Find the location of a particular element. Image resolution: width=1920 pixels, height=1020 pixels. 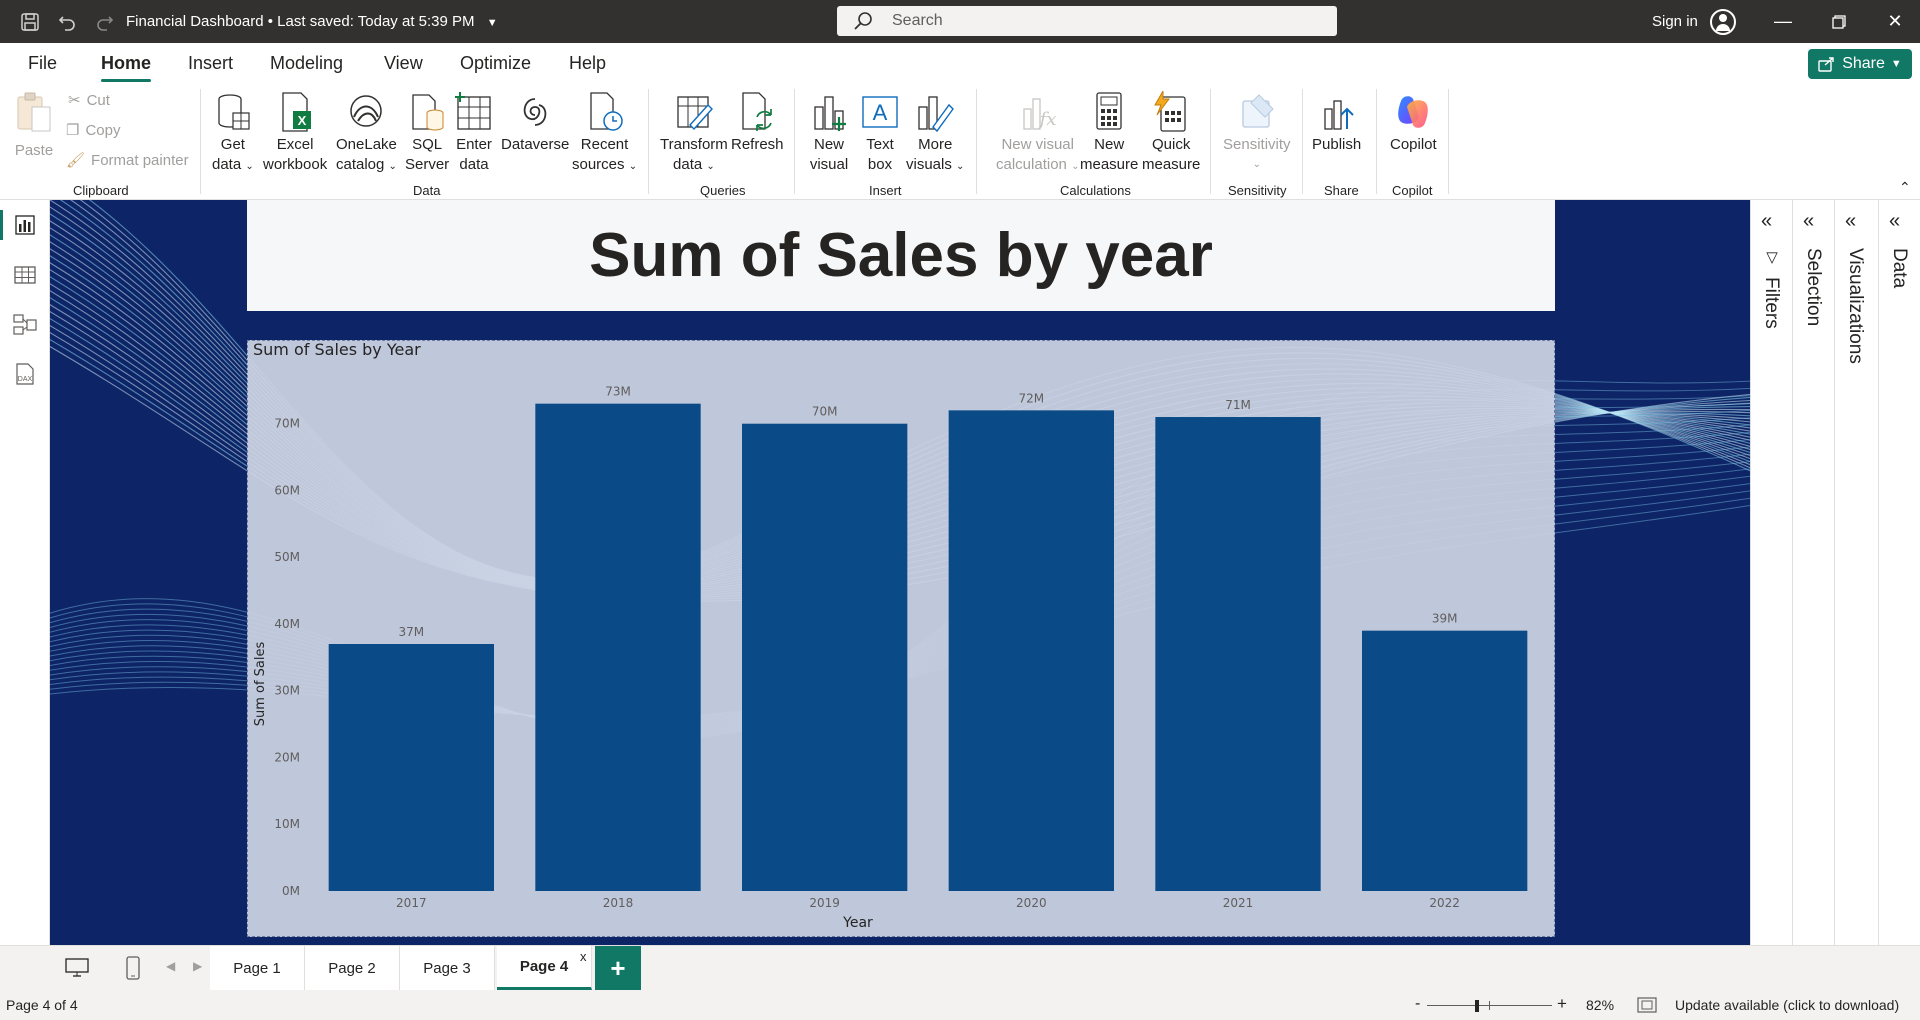

onelake-catalog-button: OneLake catalog ⌄ is located at coordinates (366, 134).